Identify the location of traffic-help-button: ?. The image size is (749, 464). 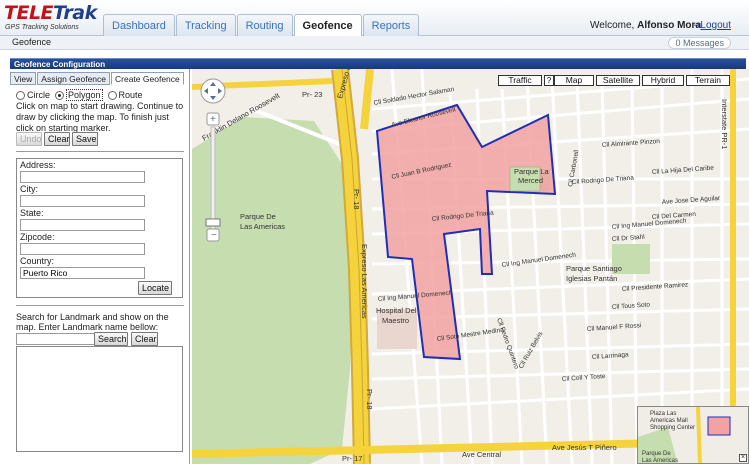
(549, 80).